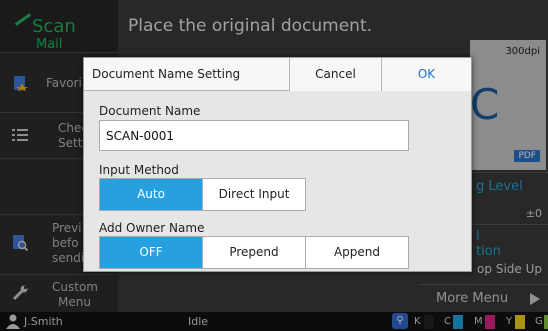 This screenshot has height=331, width=548. I want to click on owner-prepend-button: Prepend, so click(254, 252).